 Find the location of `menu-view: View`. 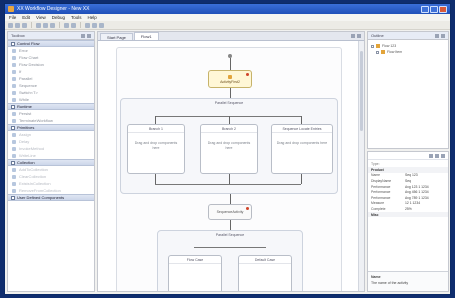

menu-view: View is located at coordinates (41, 17).